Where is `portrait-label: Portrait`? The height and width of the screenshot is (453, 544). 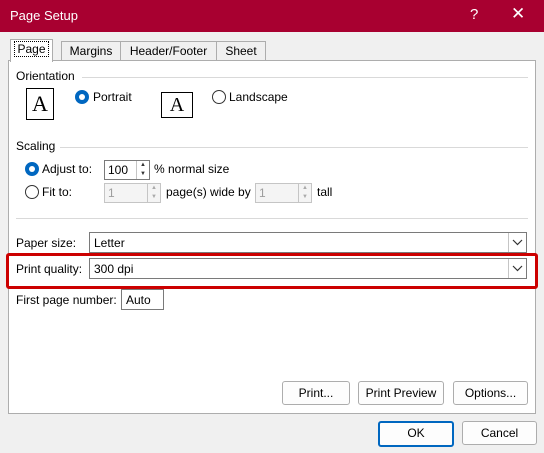
portrait-label: Portrait is located at coordinates (112, 97).